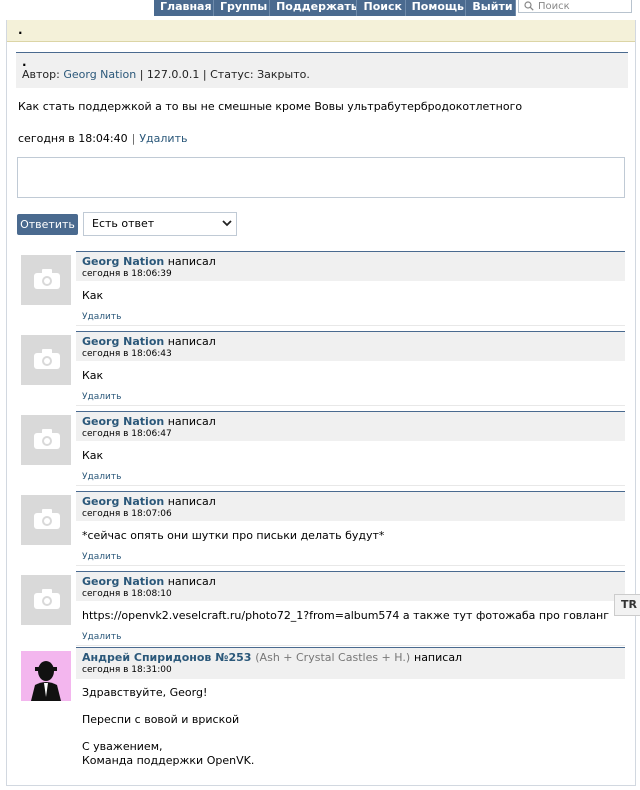  I want to click on nav-help: Помощь, so click(436, 8).